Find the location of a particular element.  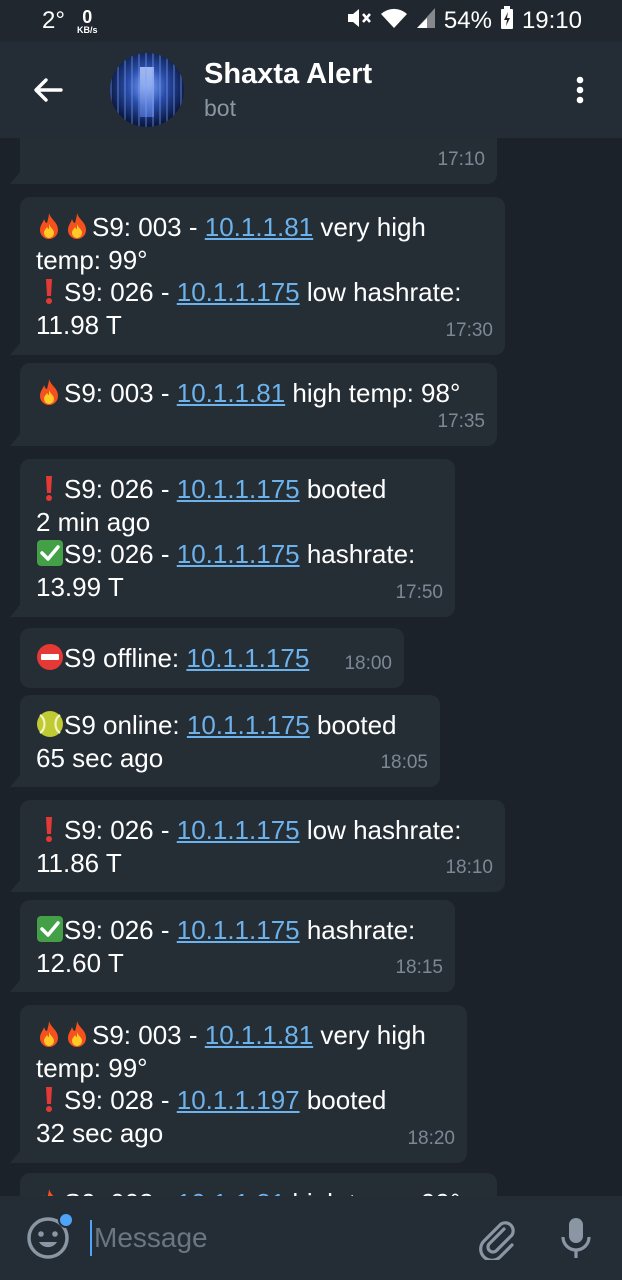

microphone-icon is located at coordinates (576, 1238).